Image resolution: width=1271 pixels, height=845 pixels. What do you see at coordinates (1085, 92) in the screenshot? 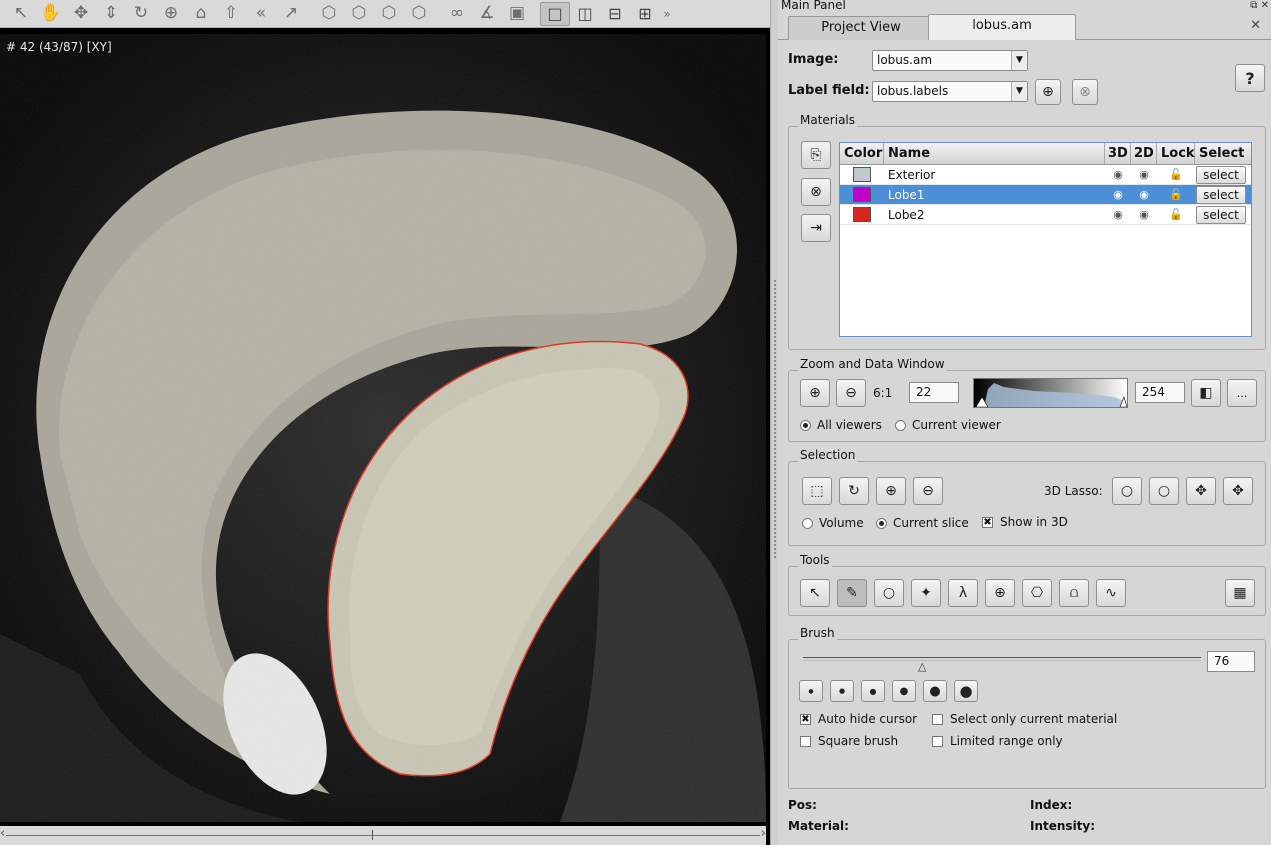
I see `remove-label-field-button: ⊗` at bounding box center [1085, 92].